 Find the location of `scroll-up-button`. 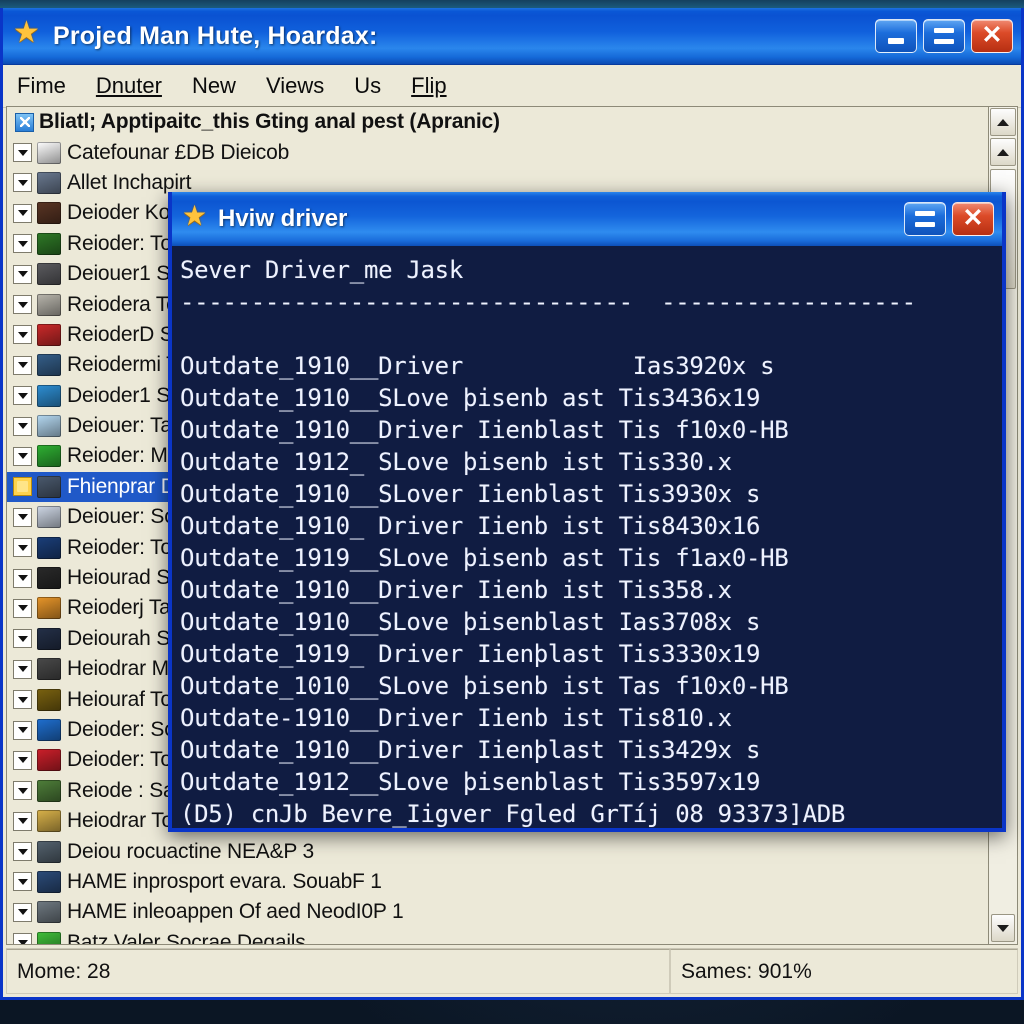

scroll-up-button is located at coordinates (1003, 122).